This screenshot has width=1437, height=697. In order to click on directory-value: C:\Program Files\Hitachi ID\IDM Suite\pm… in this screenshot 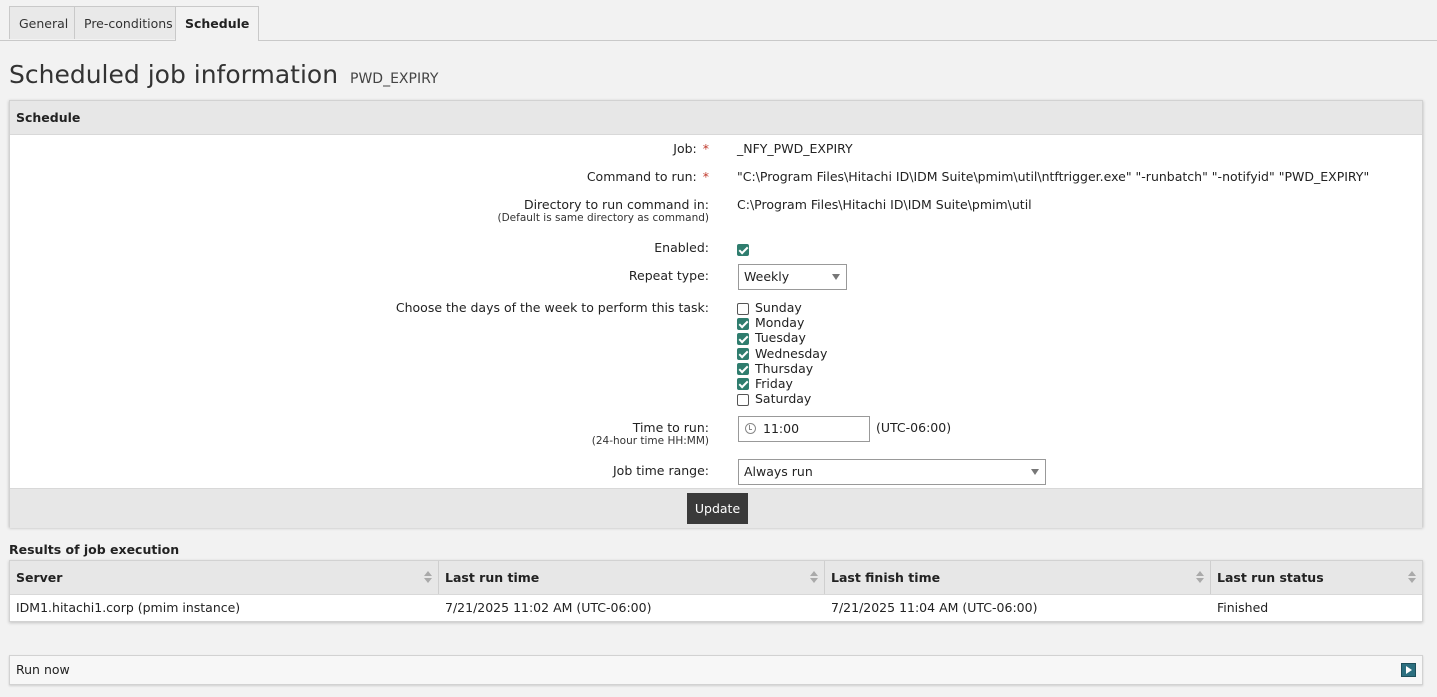, I will do `click(884, 204)`.